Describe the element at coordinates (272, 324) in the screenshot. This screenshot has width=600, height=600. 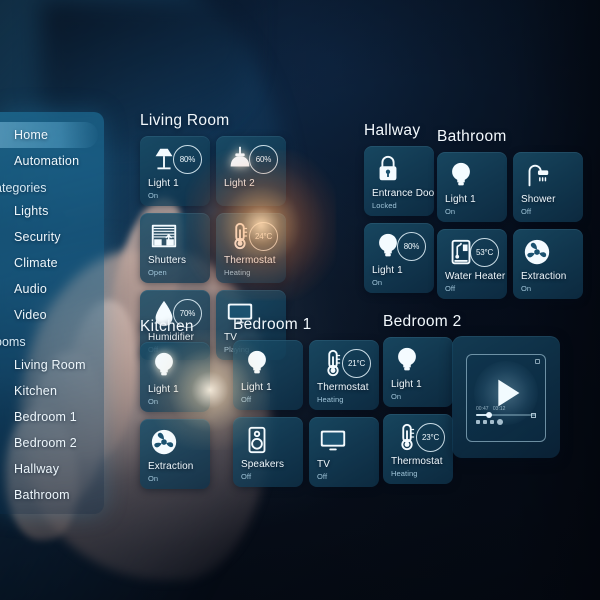
I see `group-title-bedroom-1: Bedroom 1` at that location.